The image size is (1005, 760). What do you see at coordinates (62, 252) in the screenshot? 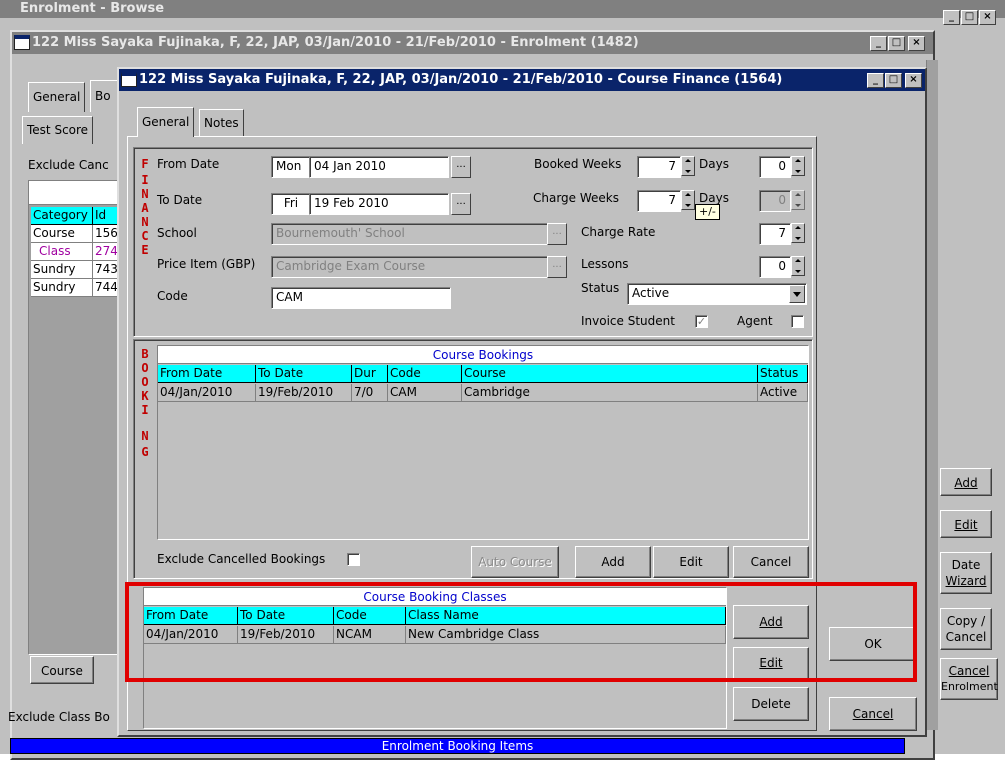
I see `grid-cell-category: Class` at bounding box center [62, 252].